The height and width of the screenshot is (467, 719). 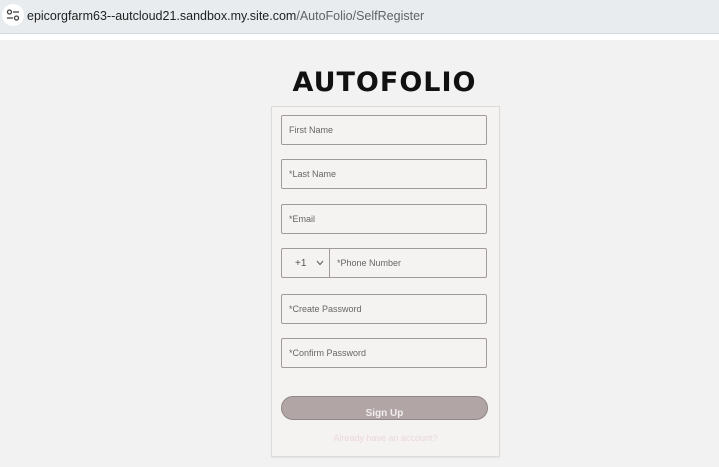 I want to click on url-path: /AutoFolio/SelfRegister, so click(x=360, y=16).